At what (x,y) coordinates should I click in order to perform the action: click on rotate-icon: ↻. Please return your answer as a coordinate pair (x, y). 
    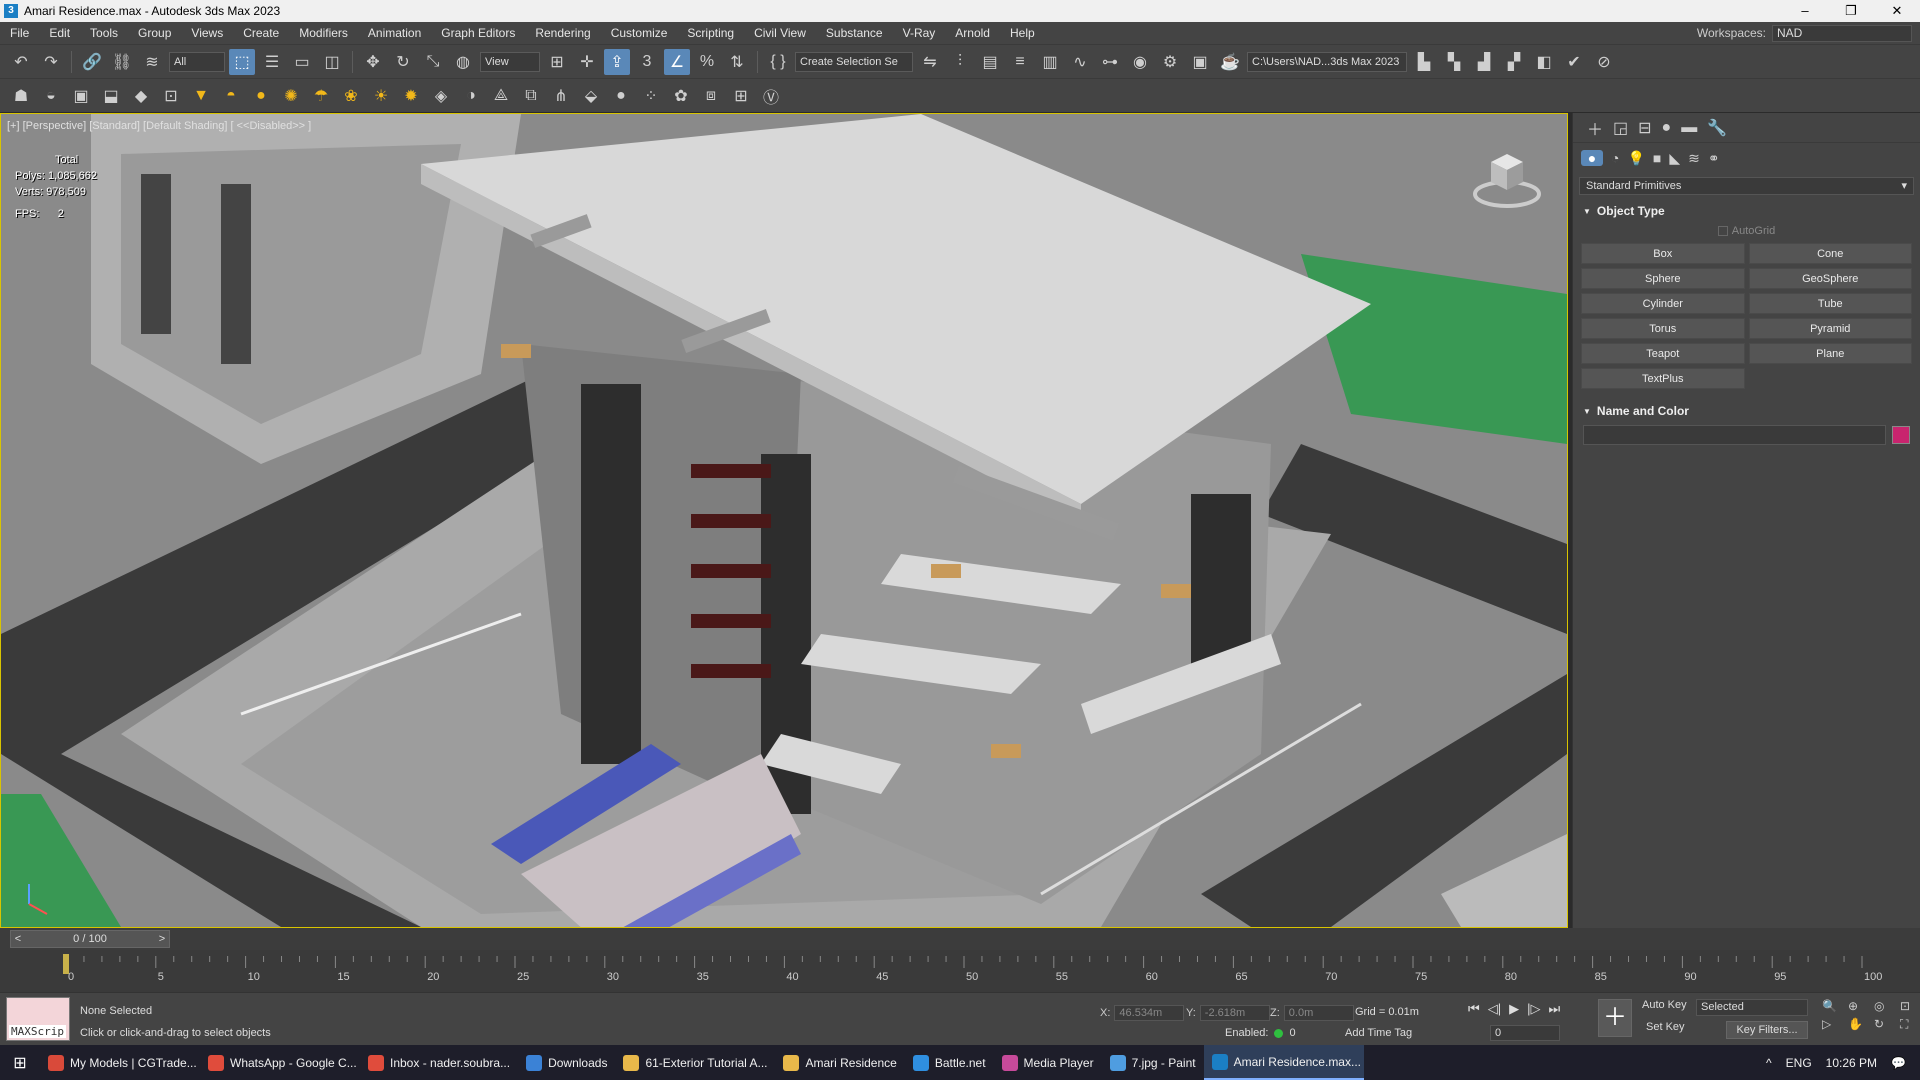
    Looking at the image, I should click on (403, 62).